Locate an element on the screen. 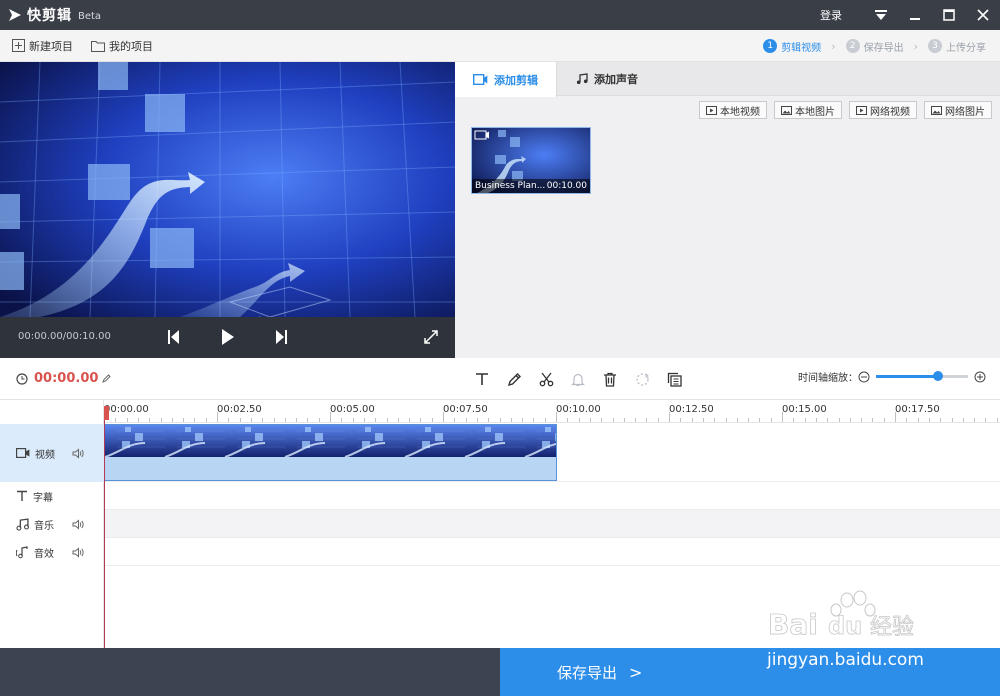 This screenshot has height=696, width=1000. playhead-handle is located at coordinates (106, 413).